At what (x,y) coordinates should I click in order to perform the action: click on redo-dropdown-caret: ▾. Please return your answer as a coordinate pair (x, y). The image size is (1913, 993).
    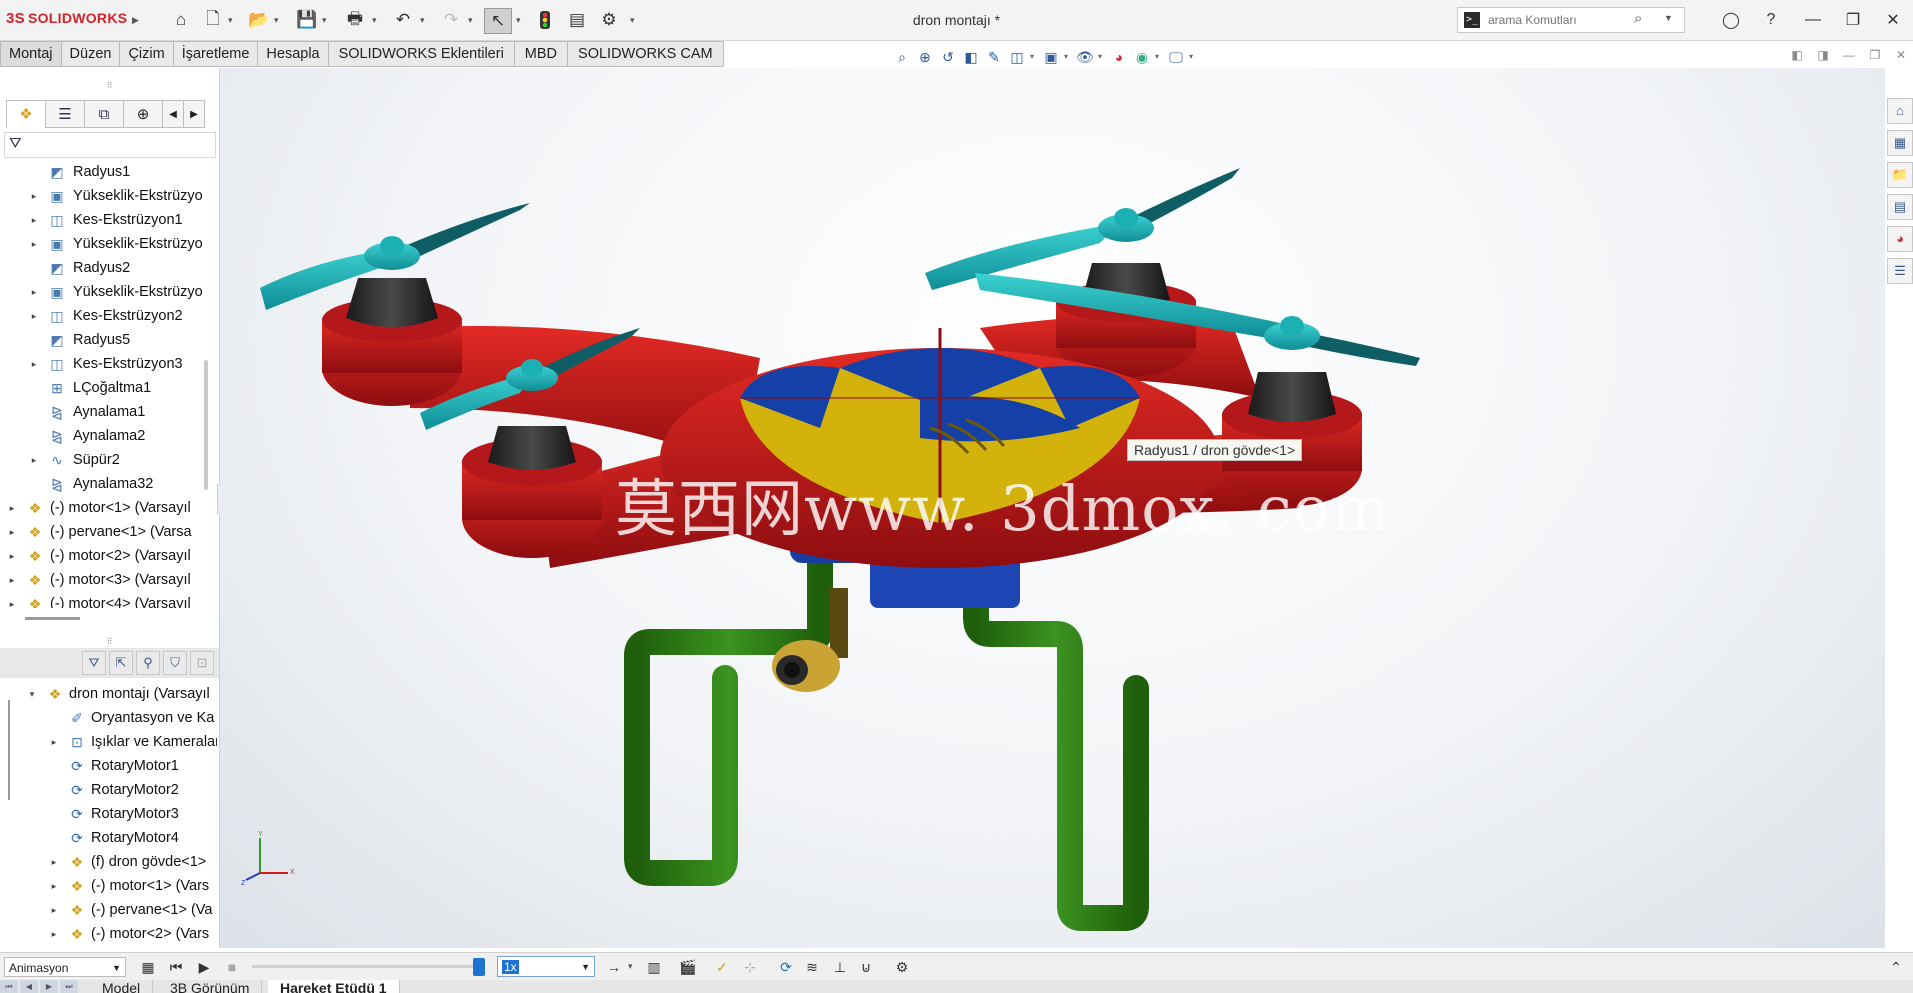
    Looking at the image, I should click on (470, 20).